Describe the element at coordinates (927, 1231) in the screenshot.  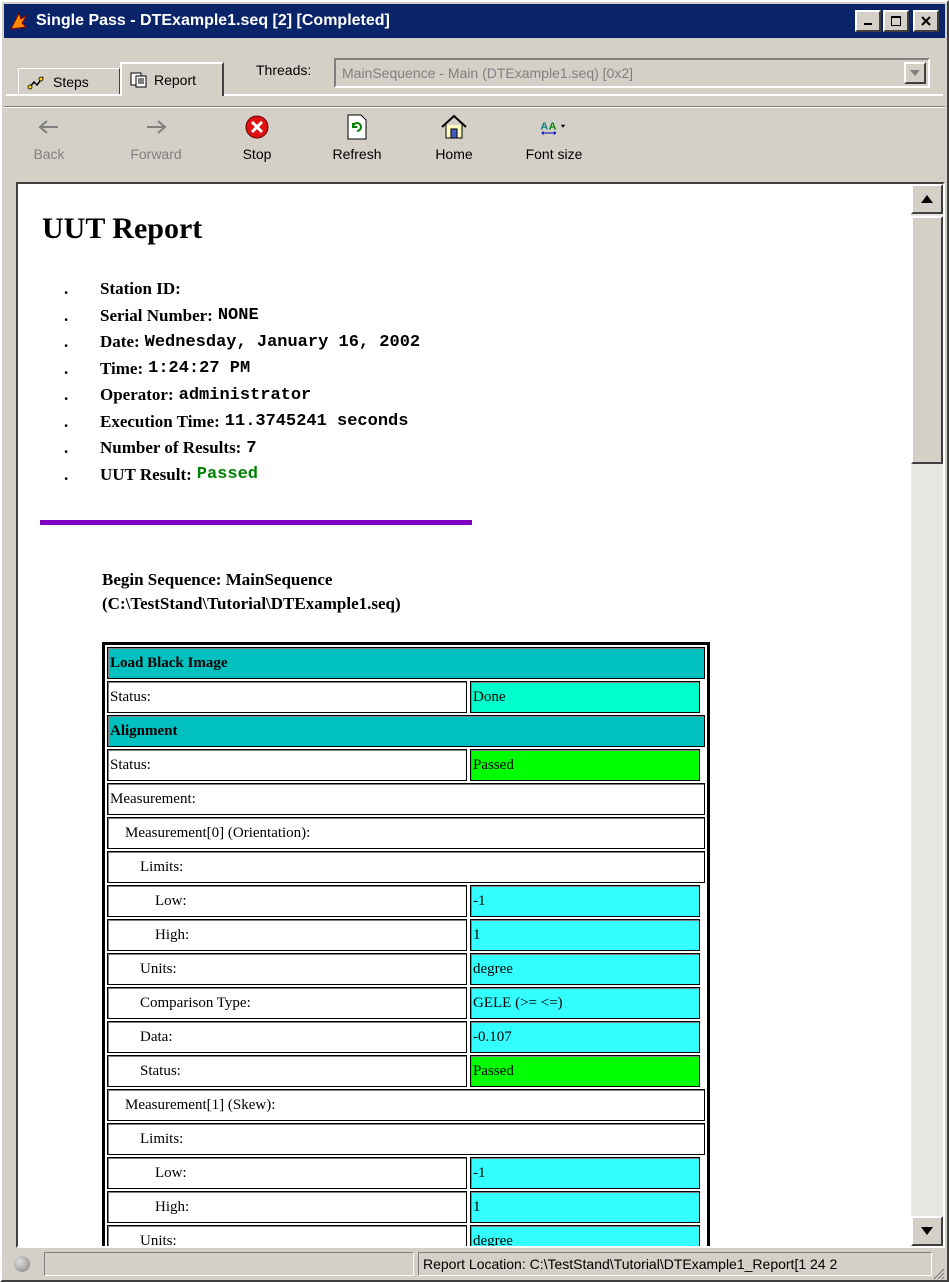
I see `scroll-down-button` at that location.